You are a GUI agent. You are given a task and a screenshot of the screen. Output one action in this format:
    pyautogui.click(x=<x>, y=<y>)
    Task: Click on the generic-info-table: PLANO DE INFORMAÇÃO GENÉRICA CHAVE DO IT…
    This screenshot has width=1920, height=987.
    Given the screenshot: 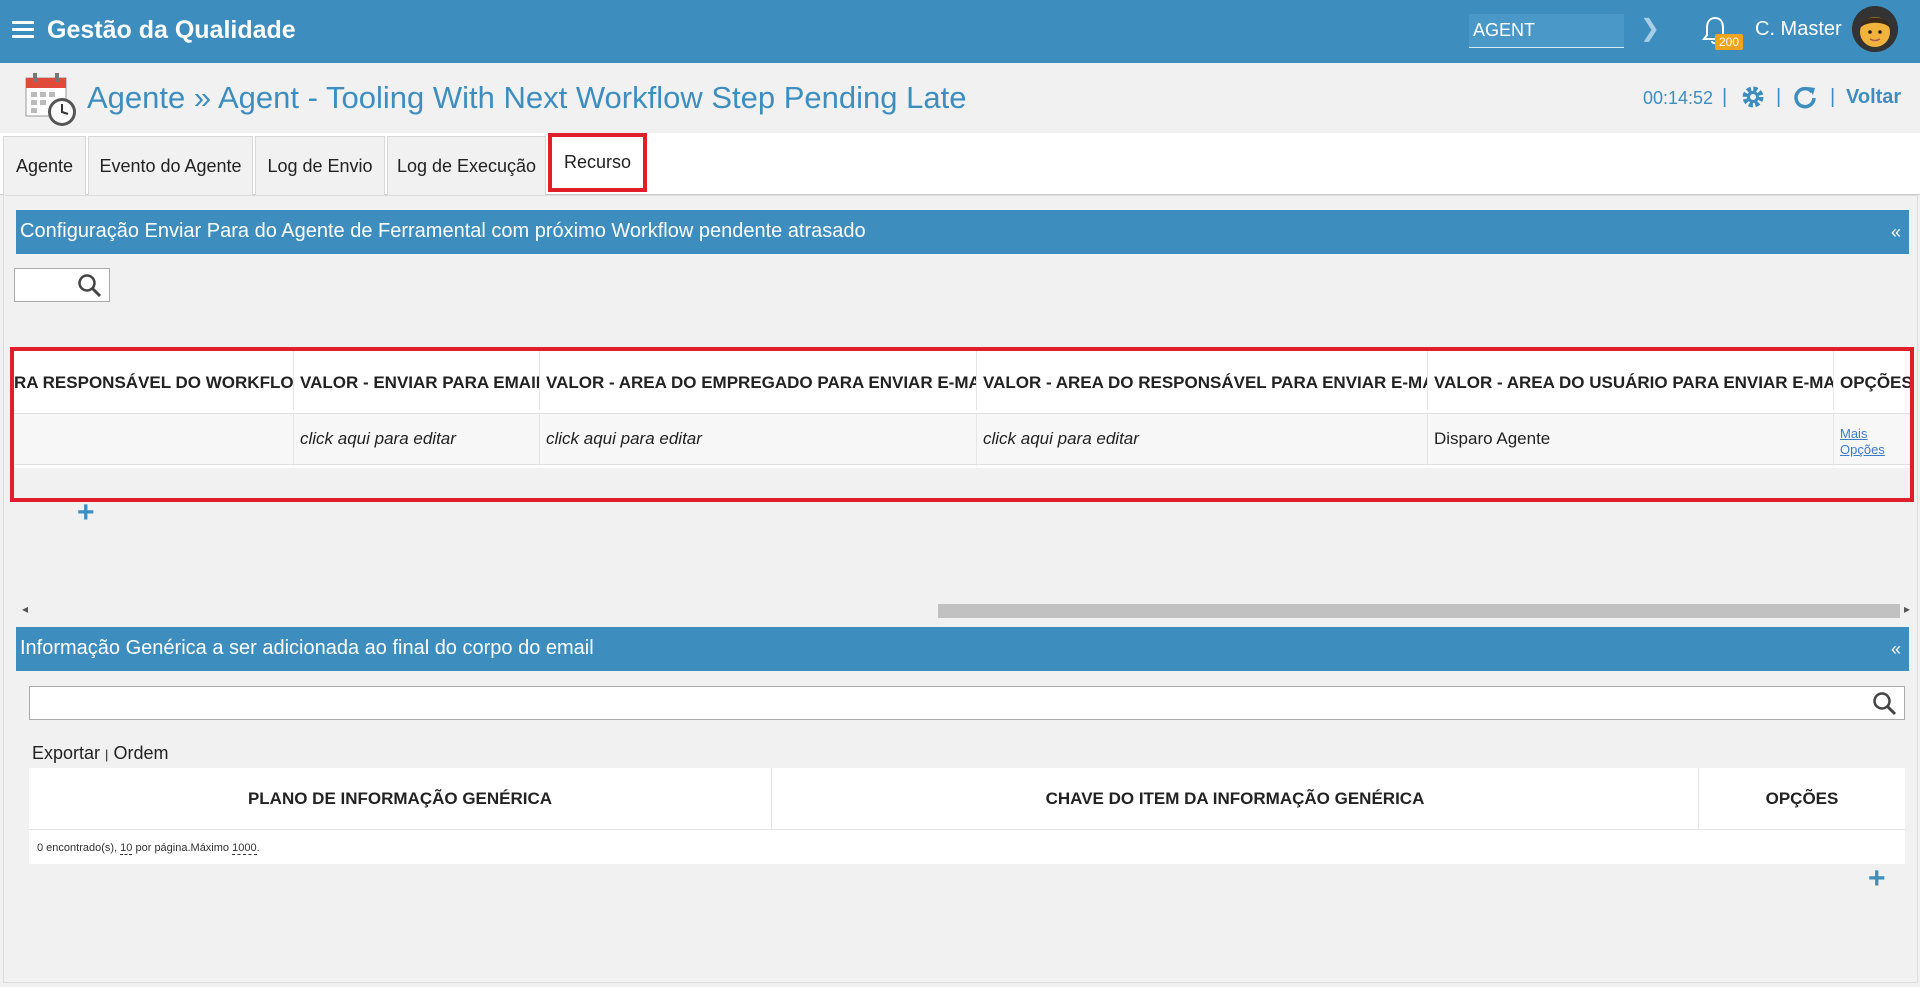 What is the action you would take?
    pyautogui.click(x=967, y=816)
    